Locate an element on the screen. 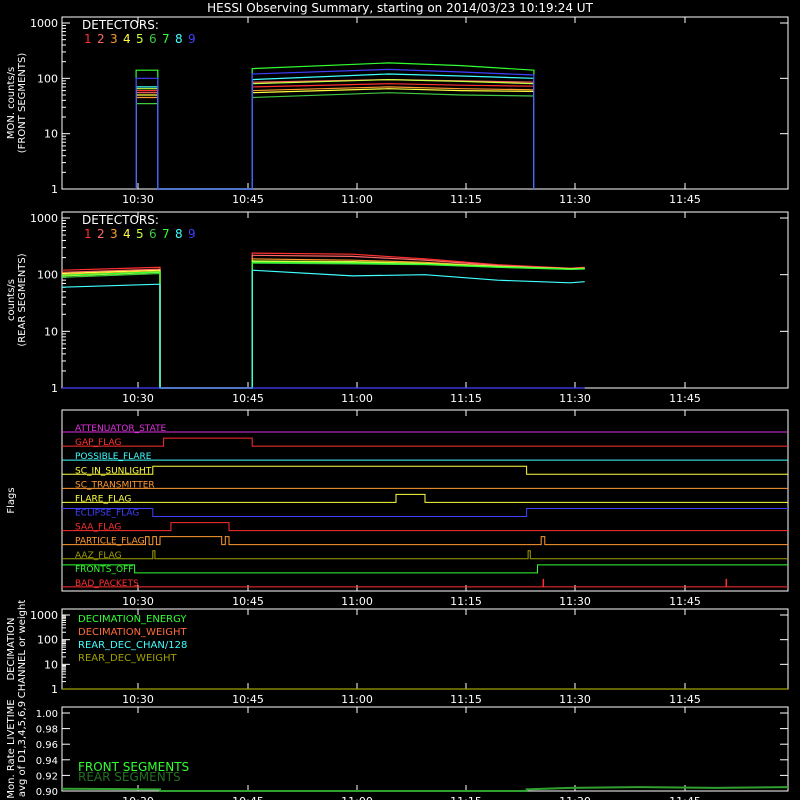 Image resolution: width=800 pixels, height=800 pixels. front-xtick-label: 11:45 is located at coordinates (685, 199).